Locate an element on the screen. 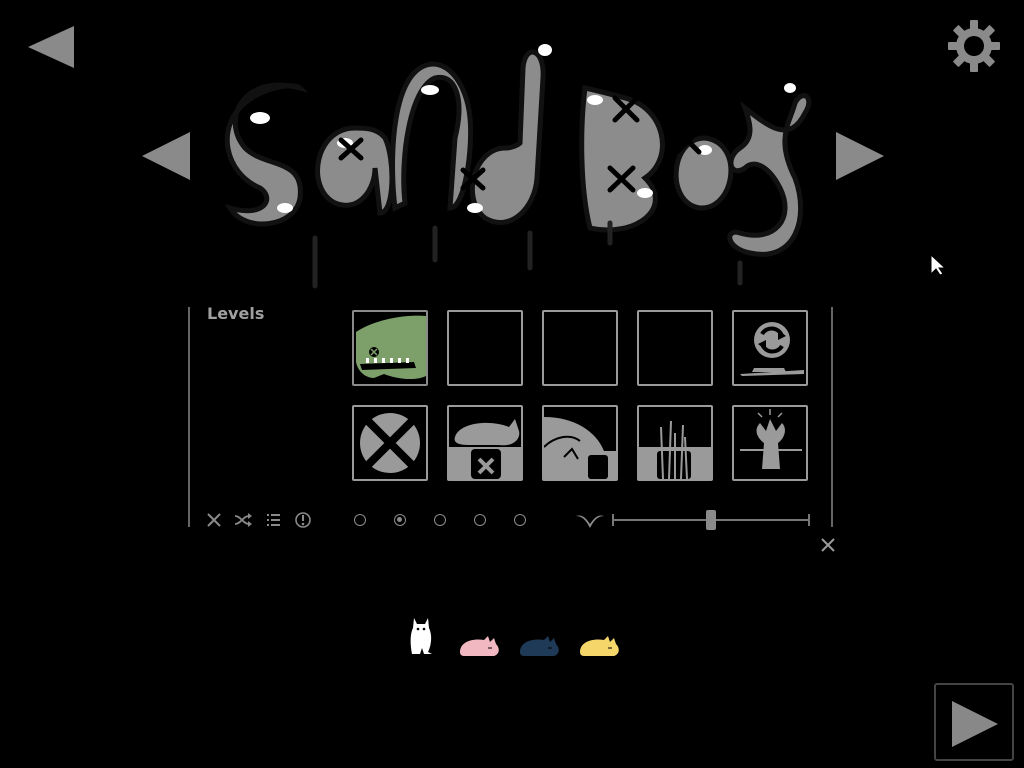  shuffle-icon is located at coordinates (243, 520).